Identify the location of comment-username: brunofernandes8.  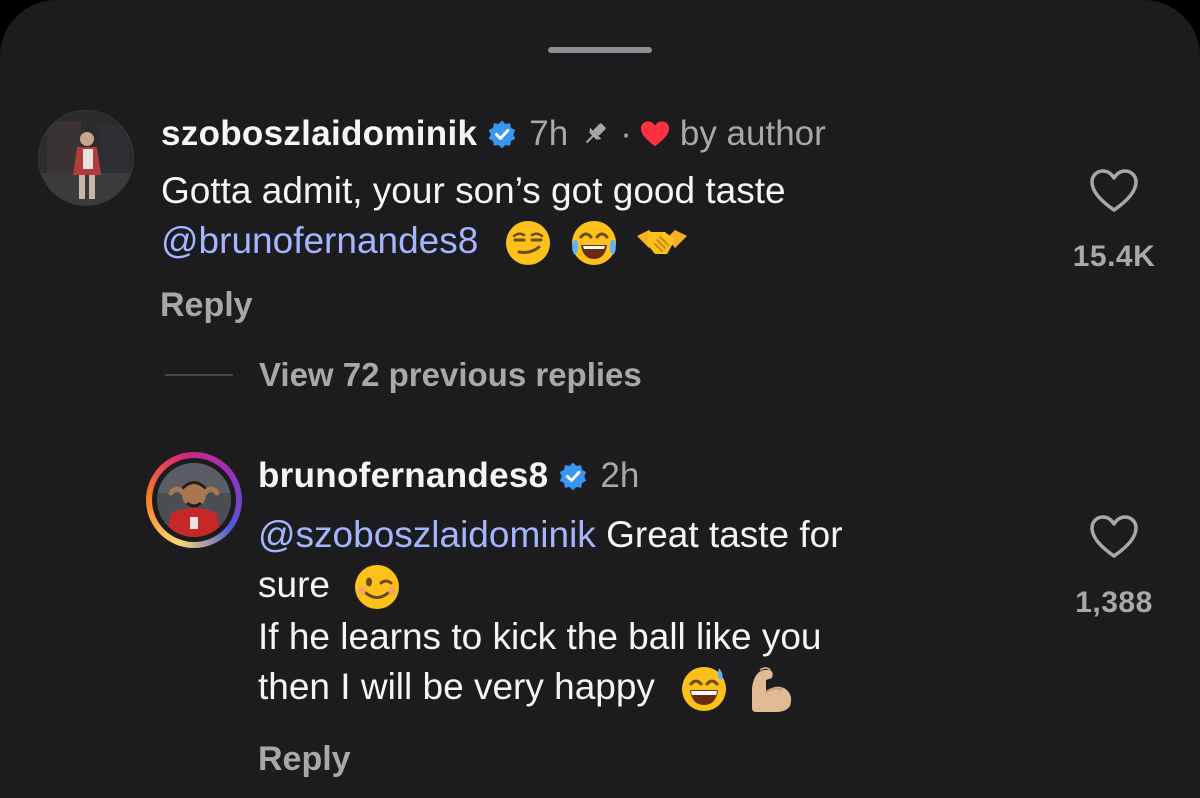
(403, 476).